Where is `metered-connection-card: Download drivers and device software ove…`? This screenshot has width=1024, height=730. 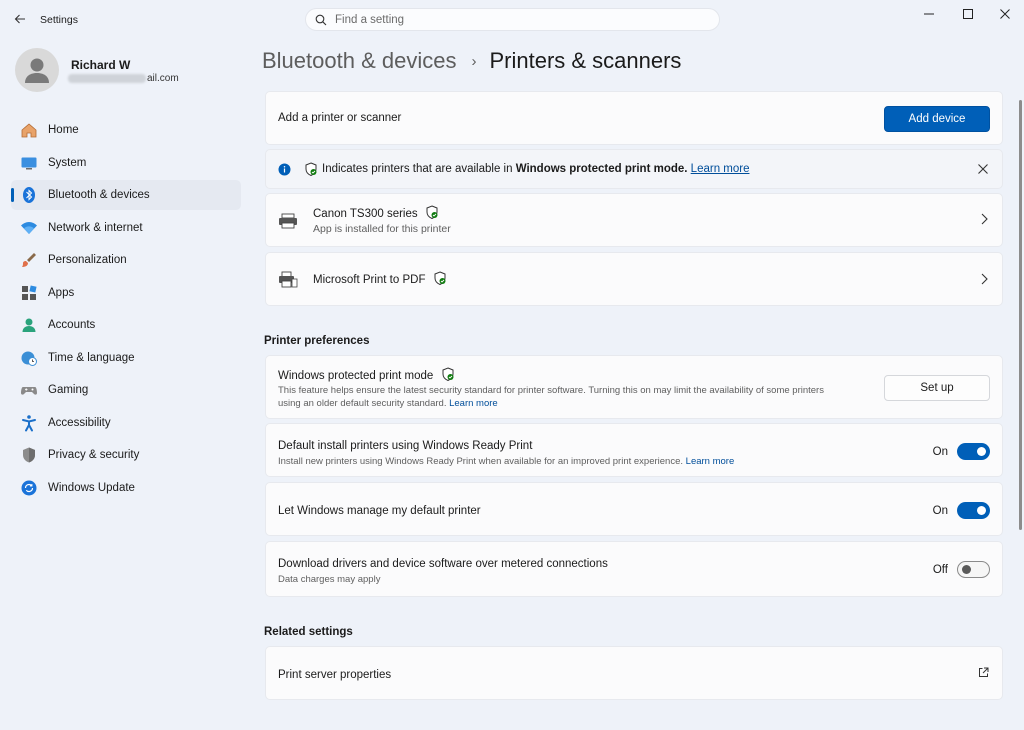 metered-connection-card: Download drivers and device software ove… is located at coordinates (634, 569).